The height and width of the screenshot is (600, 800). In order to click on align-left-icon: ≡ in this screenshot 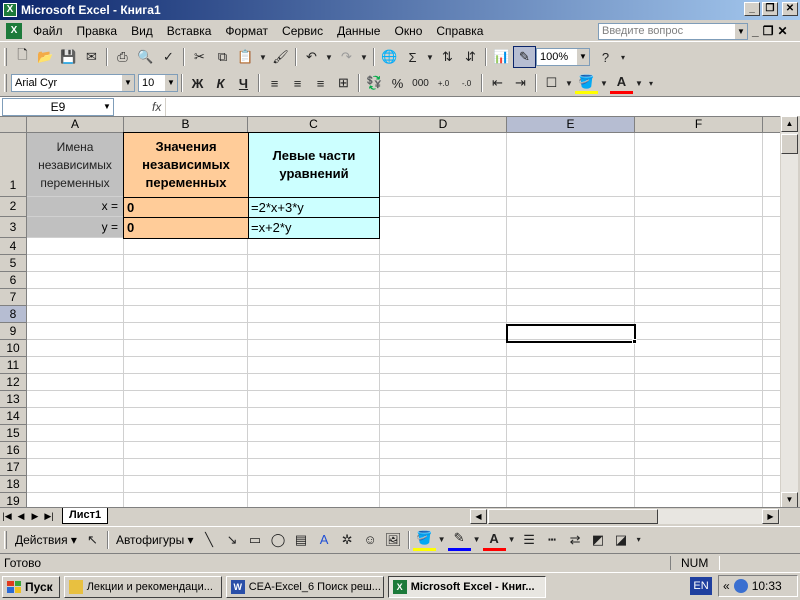, I will do `click(274, 83)`.